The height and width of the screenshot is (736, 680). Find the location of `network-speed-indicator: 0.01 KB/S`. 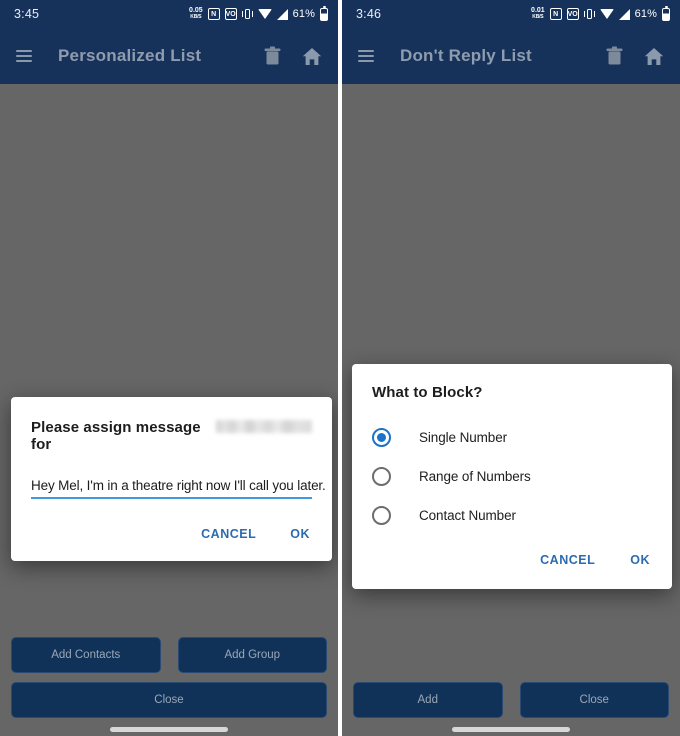

network-speed-indicator: 0.01 KB/S is located at coordinates (538, 14).